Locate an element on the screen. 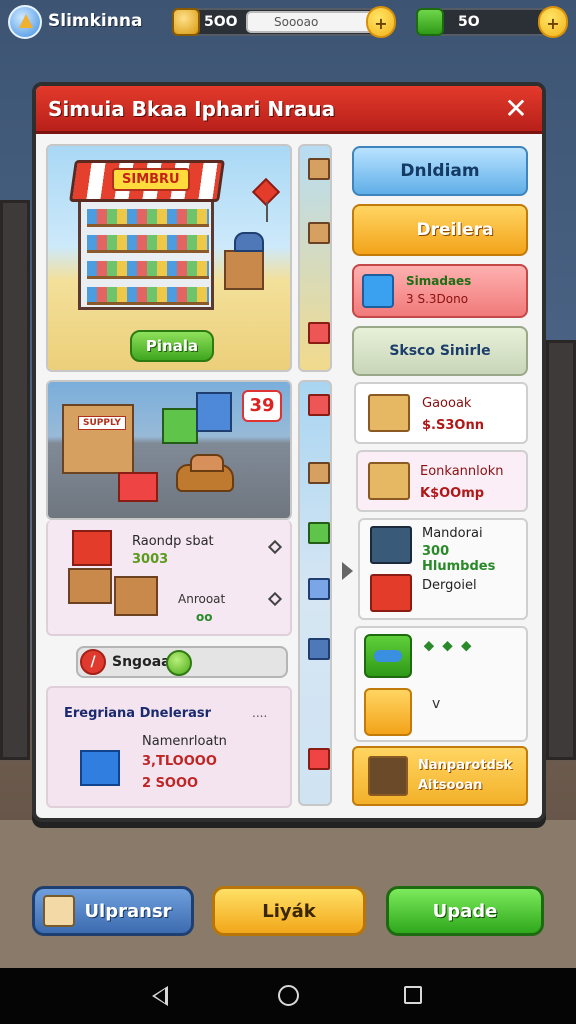 This screenshot has height=1024, width=576. expand-arrow-icon is located at coordinates (347, 571).